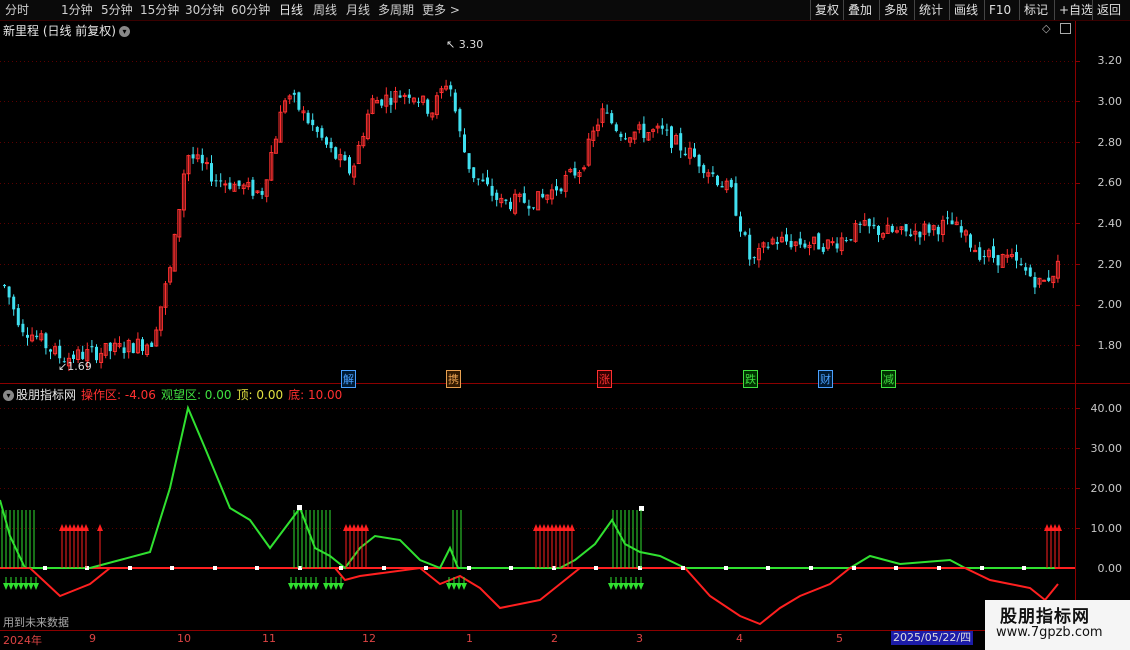 The width and height of the screenshot is (1130, 650). I want to click on tab-60min: 60分钟, so click(250, 10).